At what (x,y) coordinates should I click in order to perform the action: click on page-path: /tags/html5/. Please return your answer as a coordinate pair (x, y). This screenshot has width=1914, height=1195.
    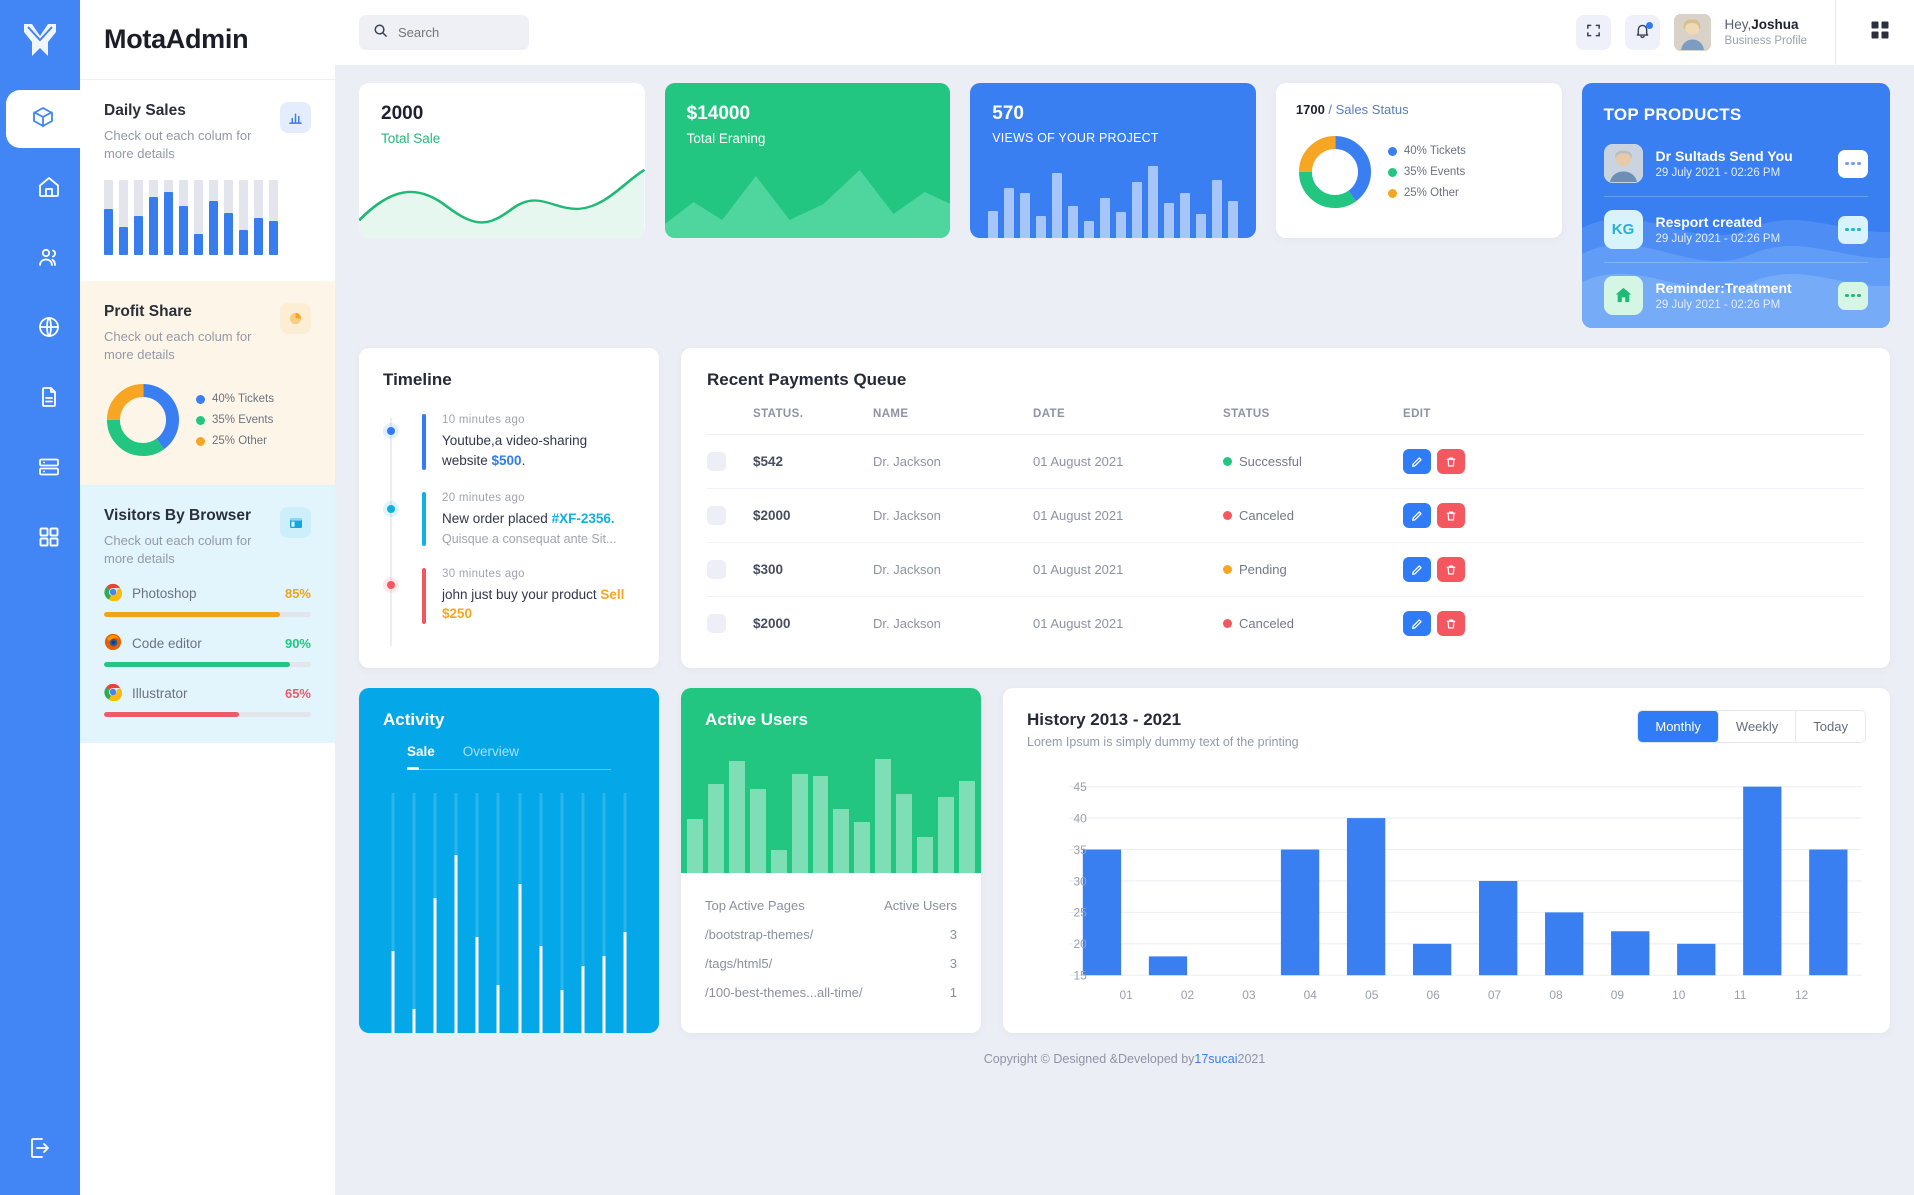
    Looking at the image, I should click on (739, 963).